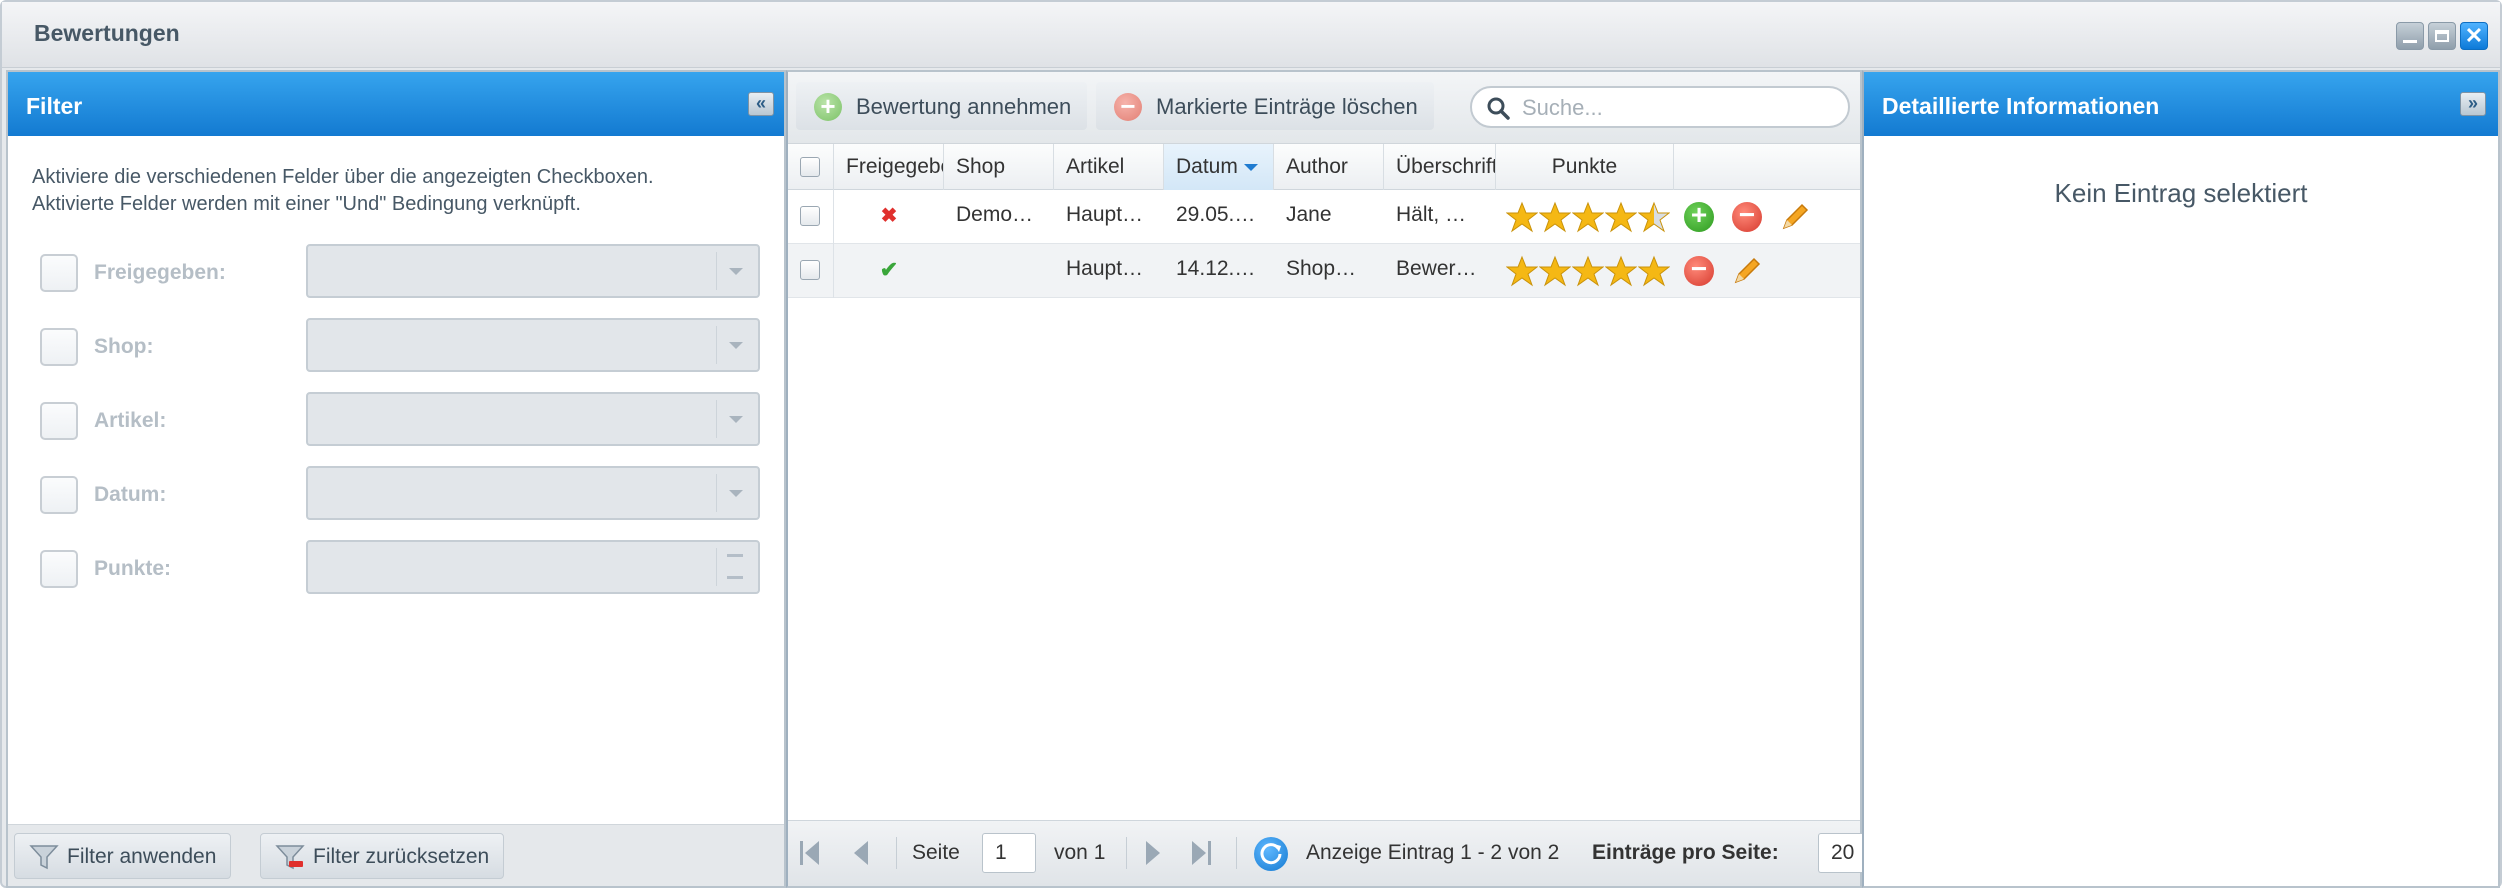 This screenshot has height=888, width=2502. I want to click on maximize-button, so click(2442, 36).